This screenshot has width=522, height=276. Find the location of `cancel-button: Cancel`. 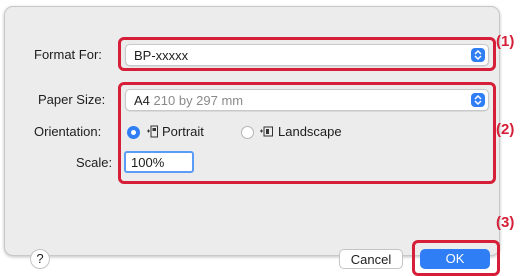

cancel-button: Cancel is located at coordinates (371, 259).